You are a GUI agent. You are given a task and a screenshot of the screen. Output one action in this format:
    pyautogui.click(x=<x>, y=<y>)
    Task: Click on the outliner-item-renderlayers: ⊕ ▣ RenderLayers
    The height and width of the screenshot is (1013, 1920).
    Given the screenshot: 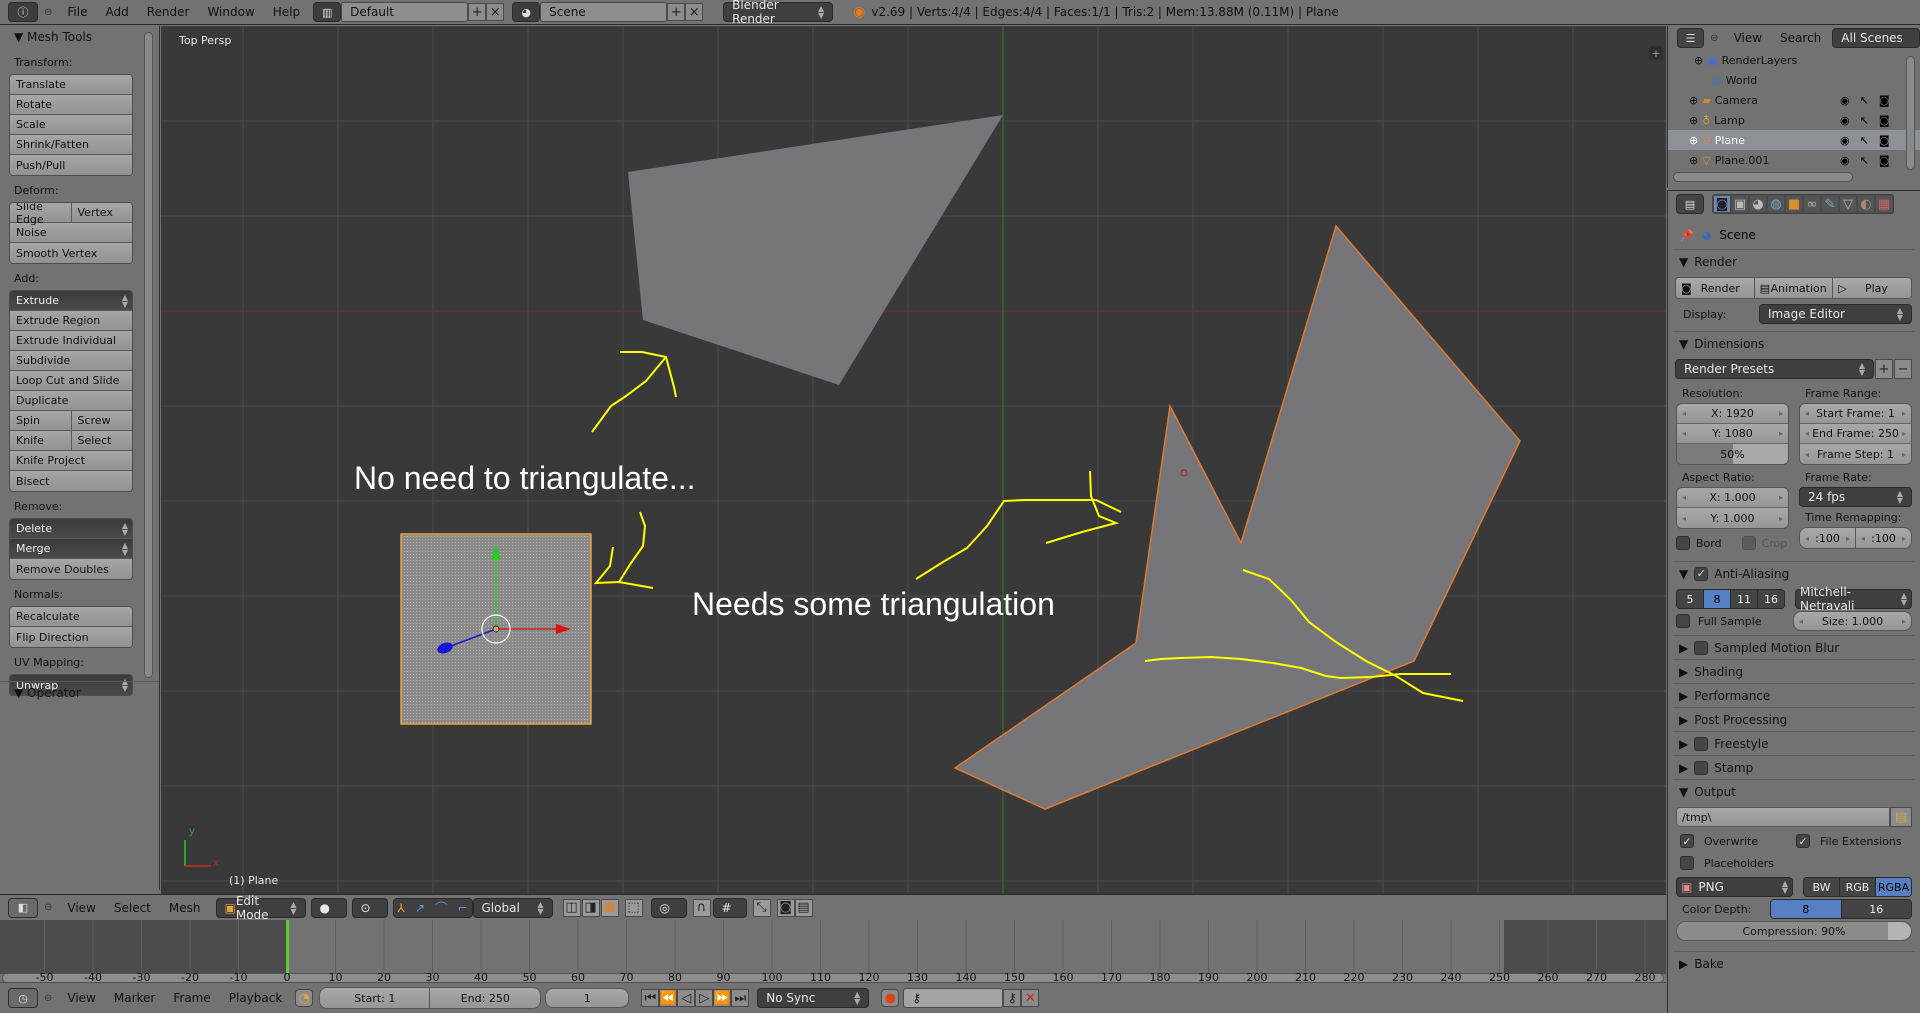 What is the action you would take?
    pyautogui.click(x=1794, y=60)
    